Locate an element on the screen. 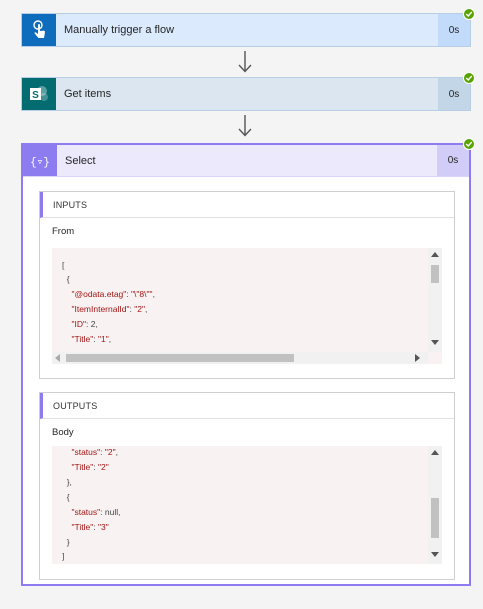 The image size is (483, 609). code-line: [ is located at coordinates (63, 265).